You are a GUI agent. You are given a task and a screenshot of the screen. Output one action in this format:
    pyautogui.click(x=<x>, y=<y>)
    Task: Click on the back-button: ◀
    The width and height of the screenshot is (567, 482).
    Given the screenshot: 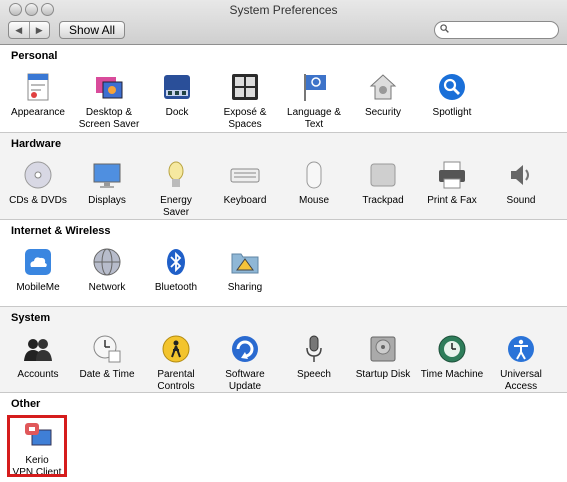 What is the action you would take?
    pyautogui.click(x=19, y=30)
    